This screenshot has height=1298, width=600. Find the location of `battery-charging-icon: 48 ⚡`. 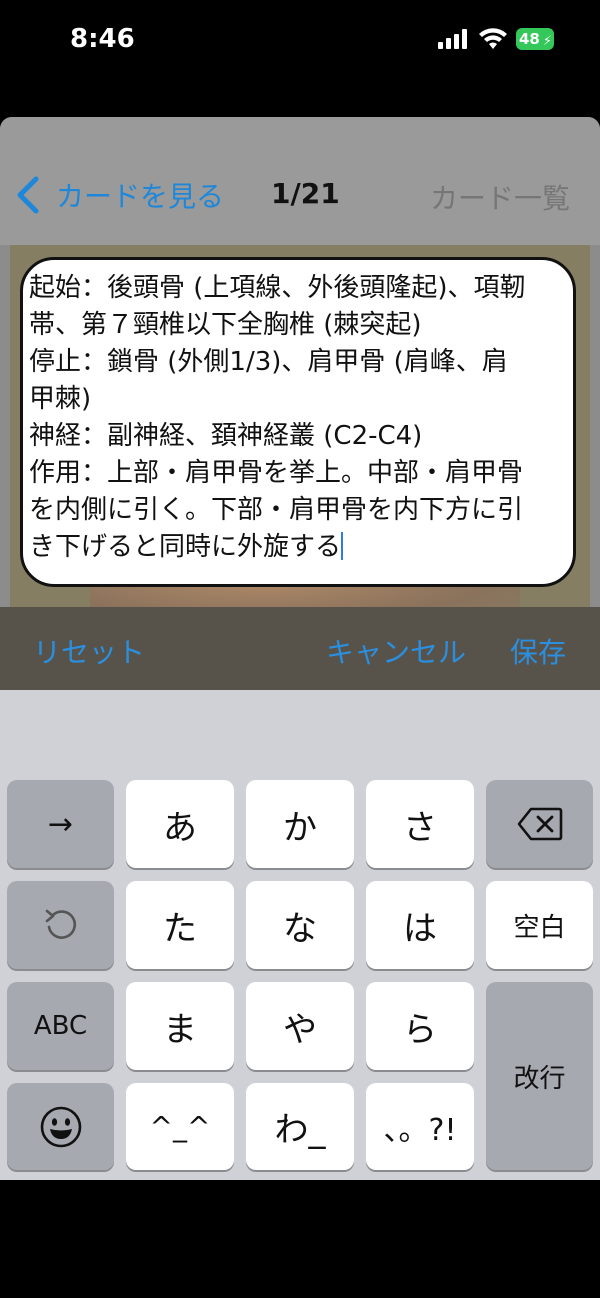

battery-charging-icon: 48 ⚡ is located at coordinates (535, 39).